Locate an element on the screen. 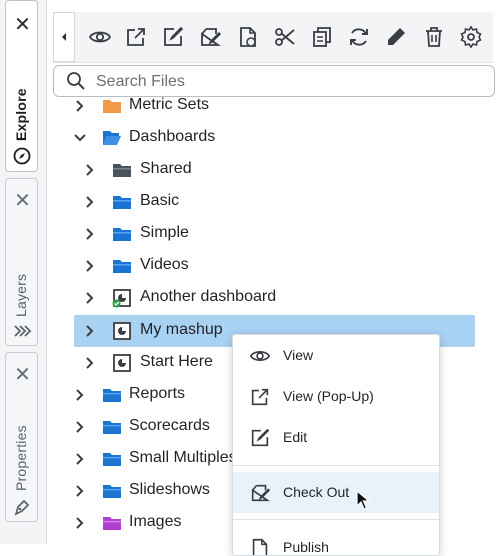  collapse-panel-button is located at coordinates (64, 37).